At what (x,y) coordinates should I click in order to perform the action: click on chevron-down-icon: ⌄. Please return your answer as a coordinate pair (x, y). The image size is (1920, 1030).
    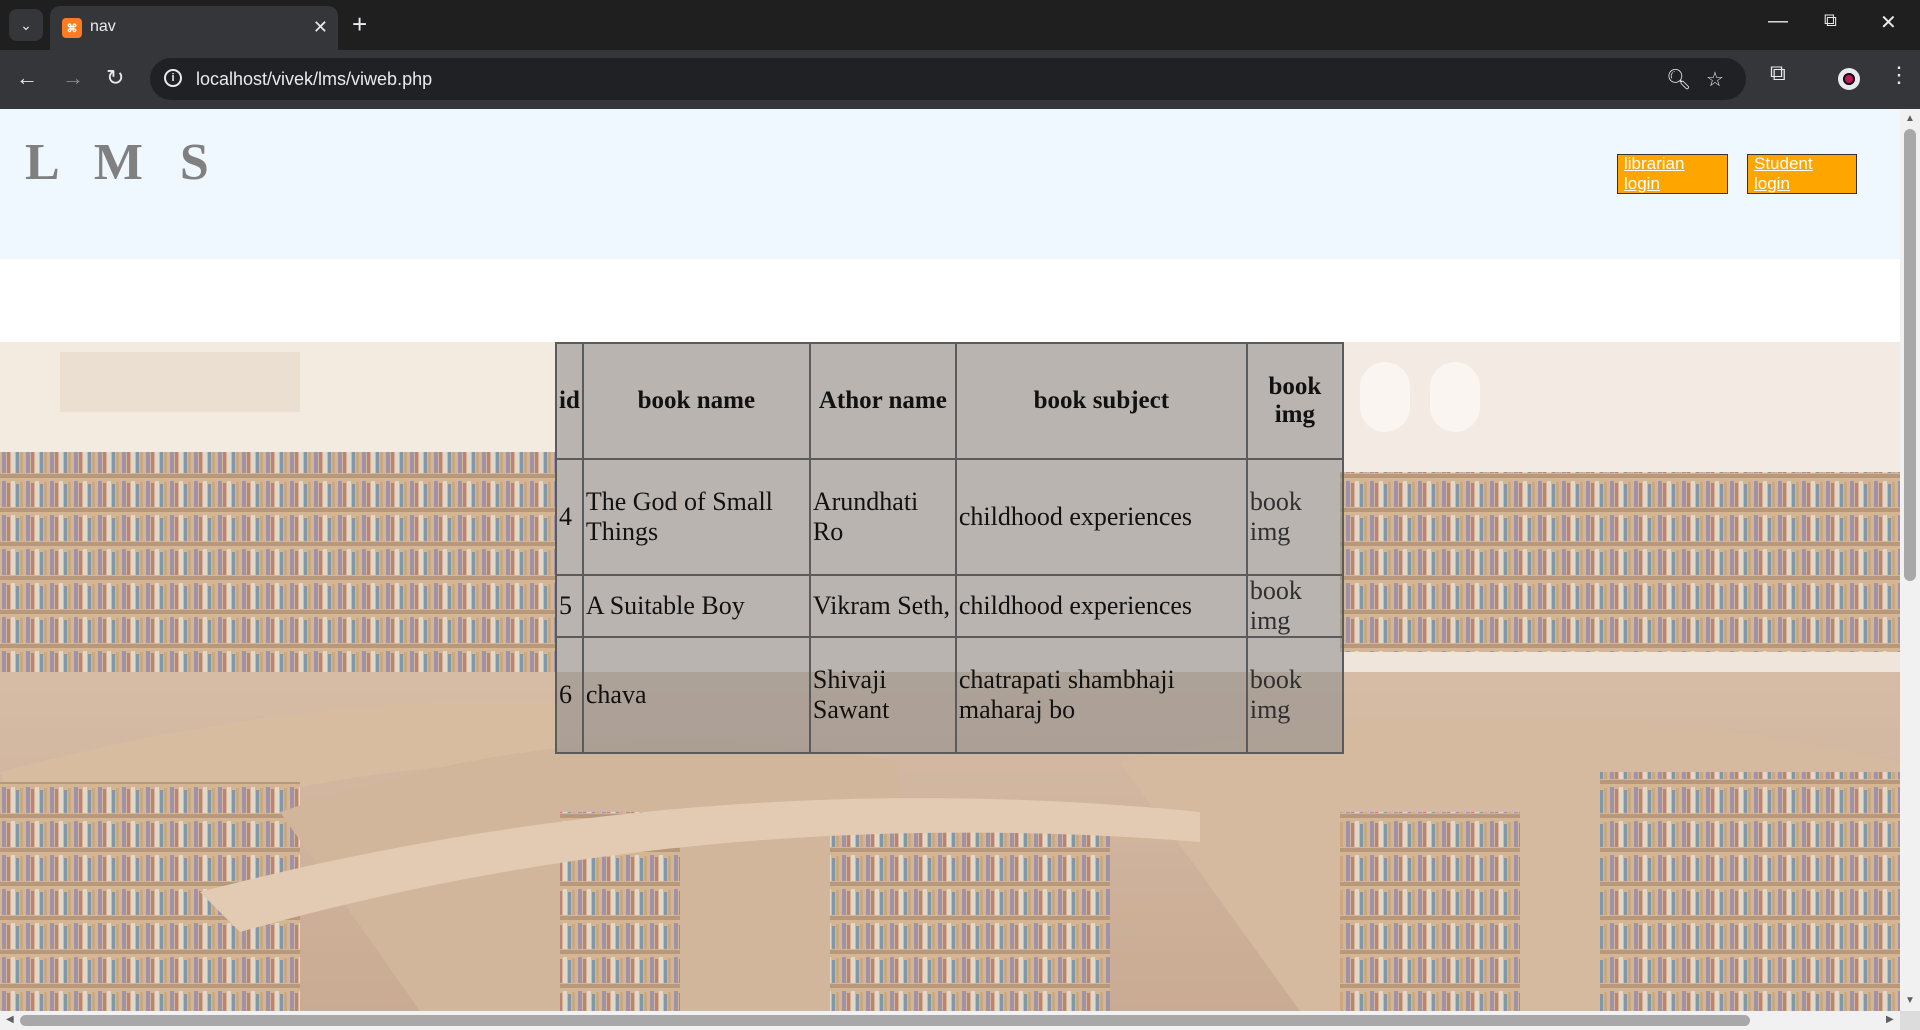
    Looking at the image, I should click on (26, 24).